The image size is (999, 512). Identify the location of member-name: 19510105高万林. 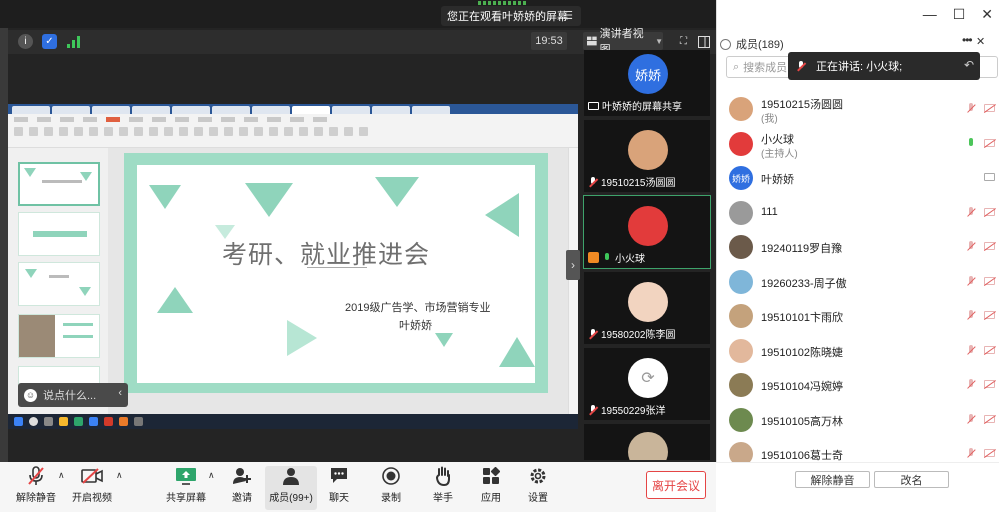
(802, 421).